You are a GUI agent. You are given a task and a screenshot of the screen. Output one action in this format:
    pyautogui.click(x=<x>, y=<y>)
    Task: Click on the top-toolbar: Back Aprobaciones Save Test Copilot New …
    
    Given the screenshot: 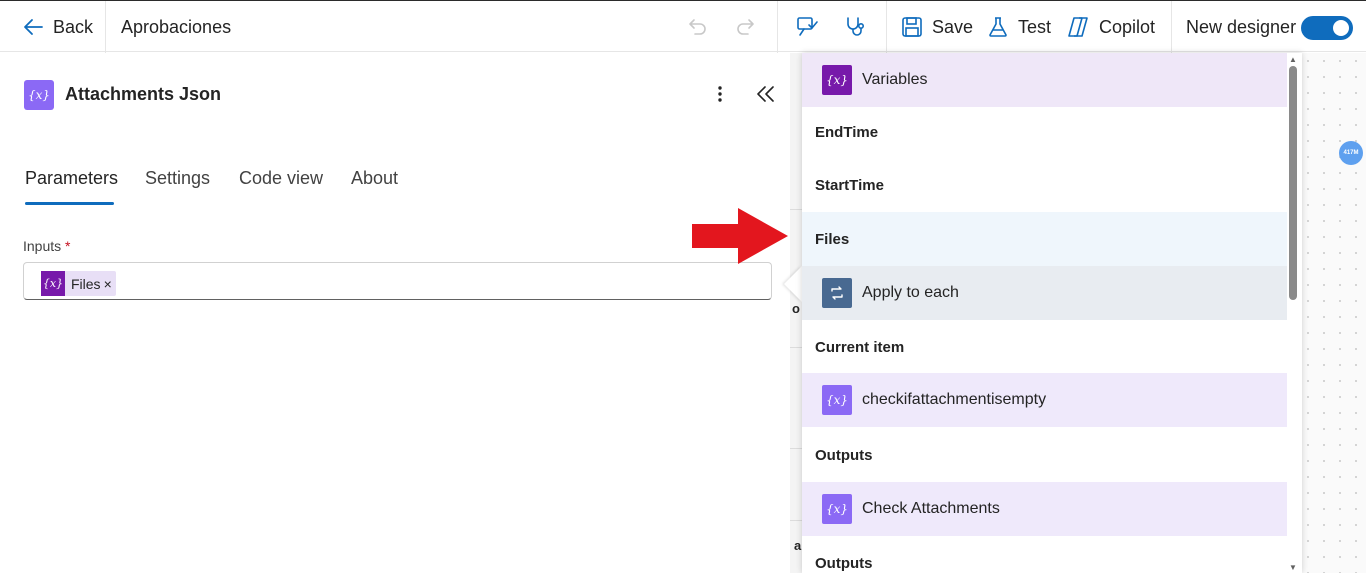 What is the action you would take?
    pyautogui.click(x=683, y=26)
    